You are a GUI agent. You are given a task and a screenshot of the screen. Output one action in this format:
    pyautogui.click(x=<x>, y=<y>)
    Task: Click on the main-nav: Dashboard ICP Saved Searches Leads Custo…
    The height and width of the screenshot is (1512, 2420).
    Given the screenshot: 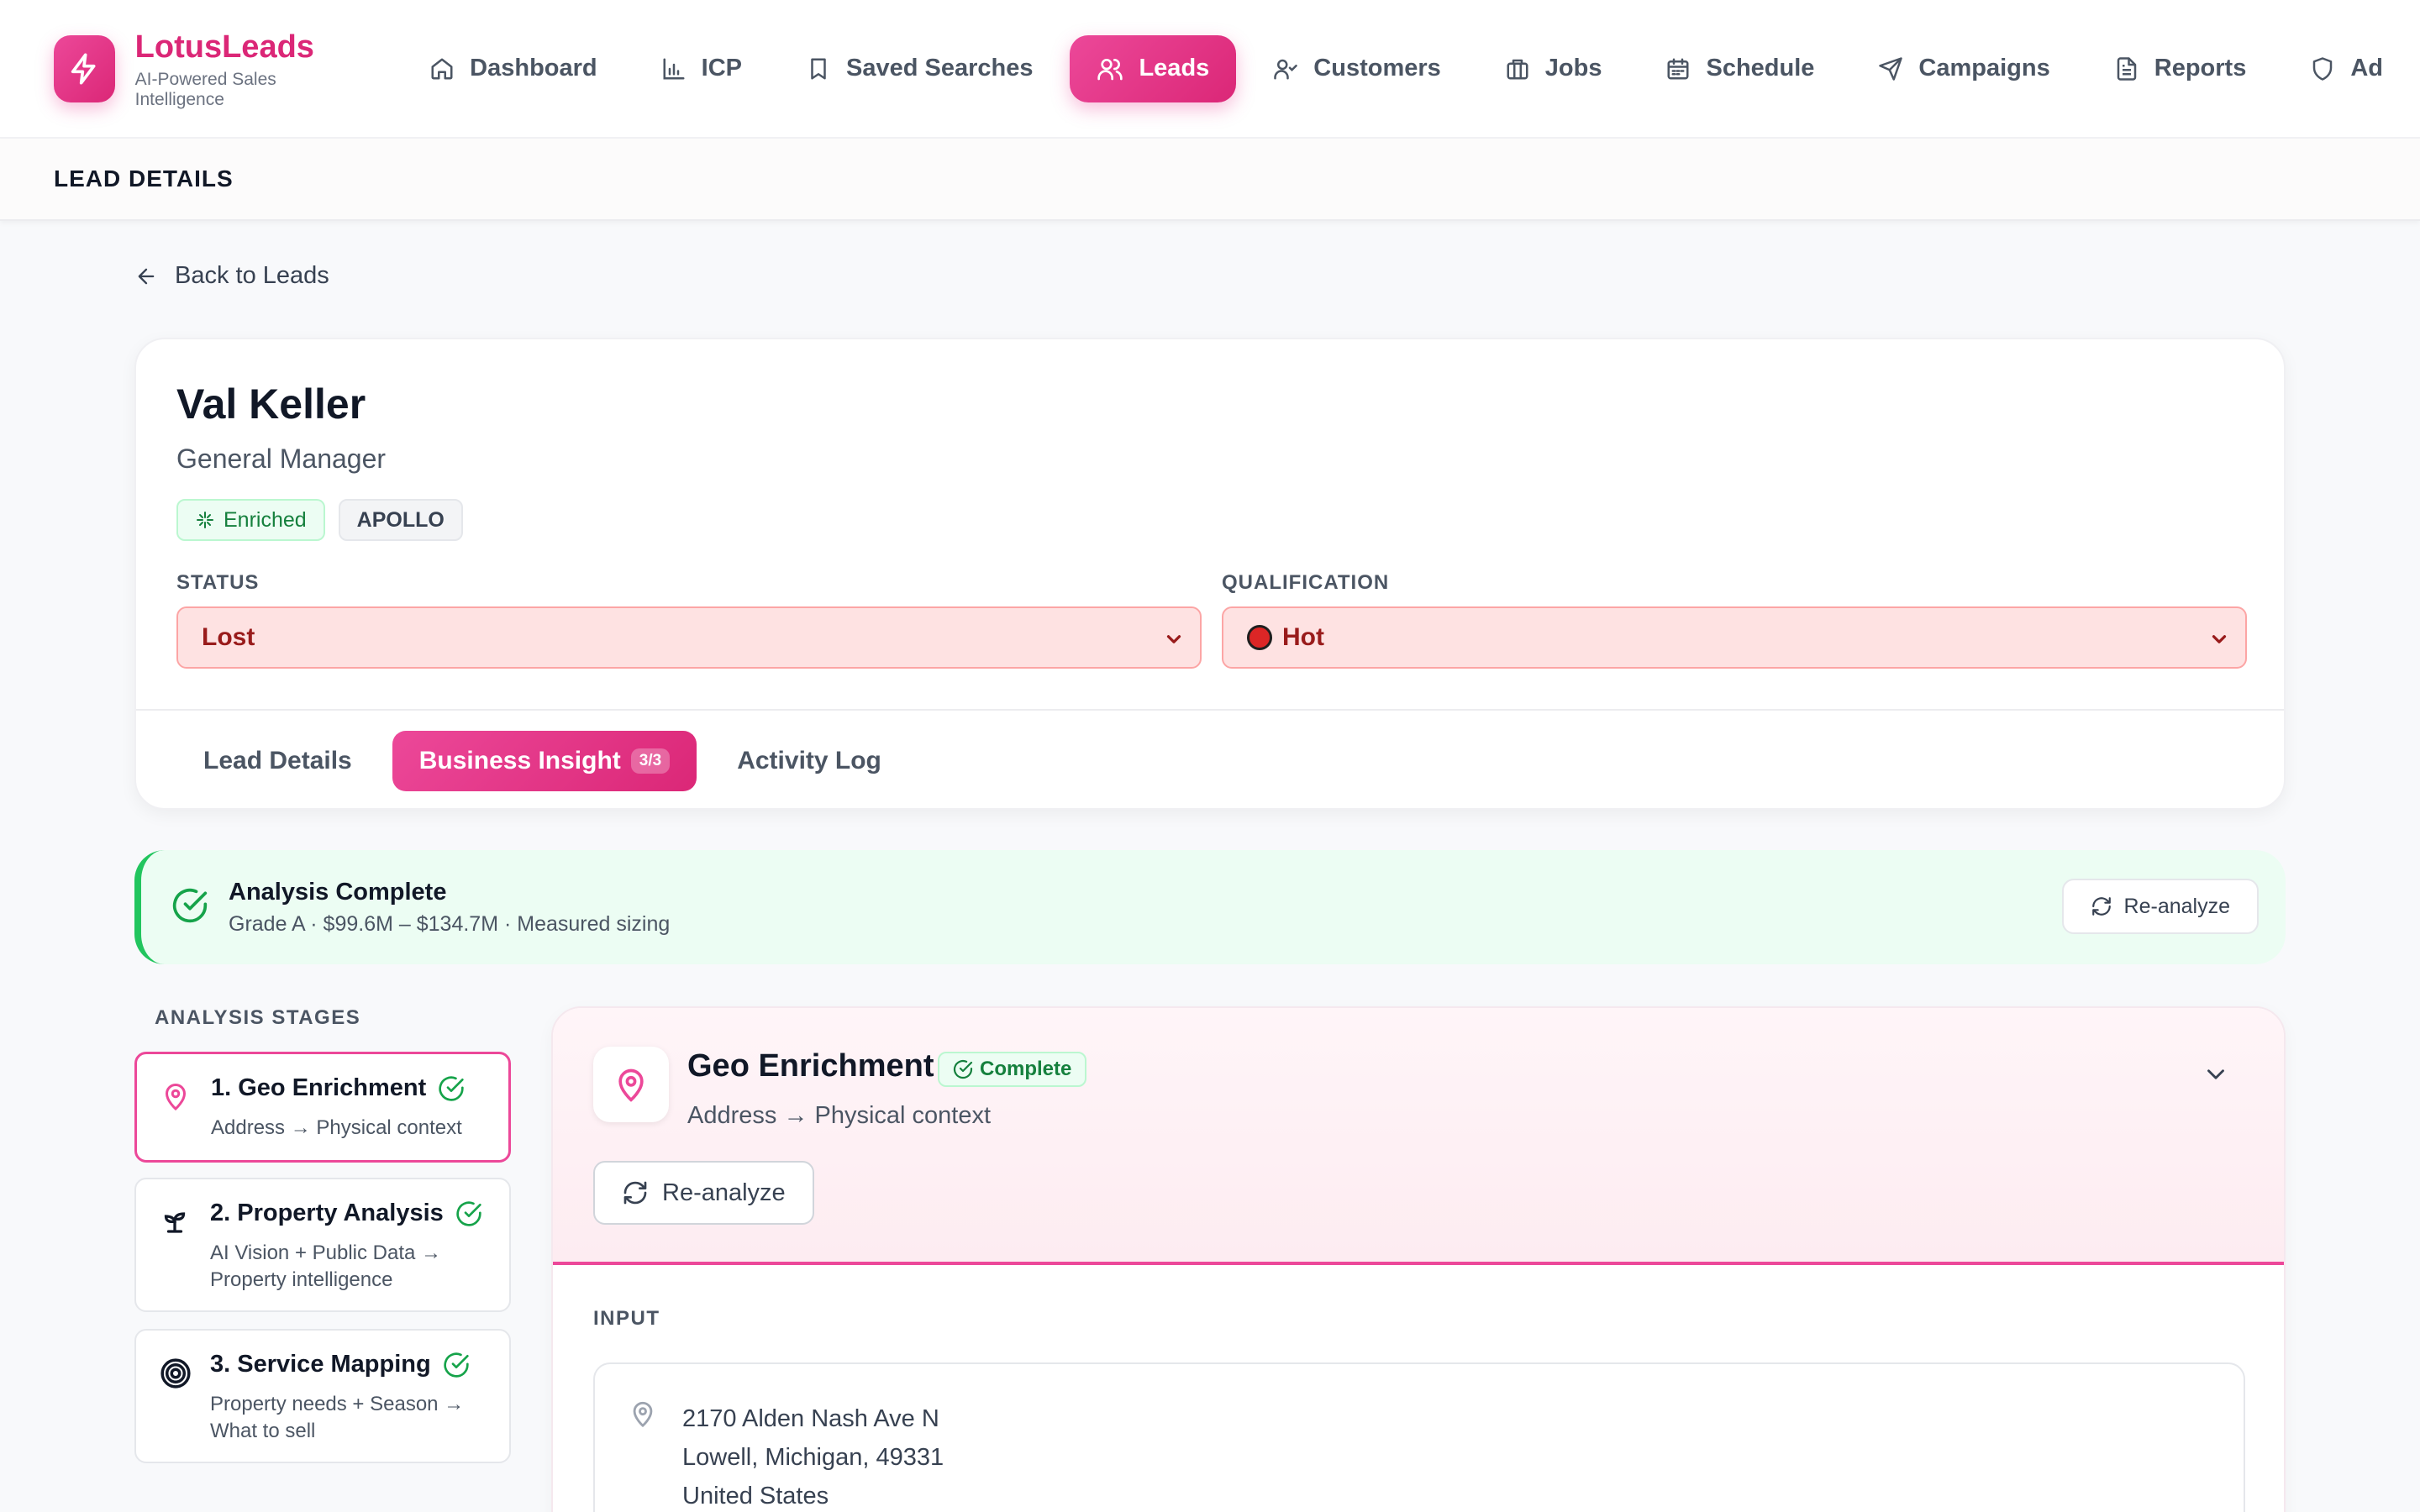 What is the action you would take?
    pyautogui.click(x=1411, y=68)
    